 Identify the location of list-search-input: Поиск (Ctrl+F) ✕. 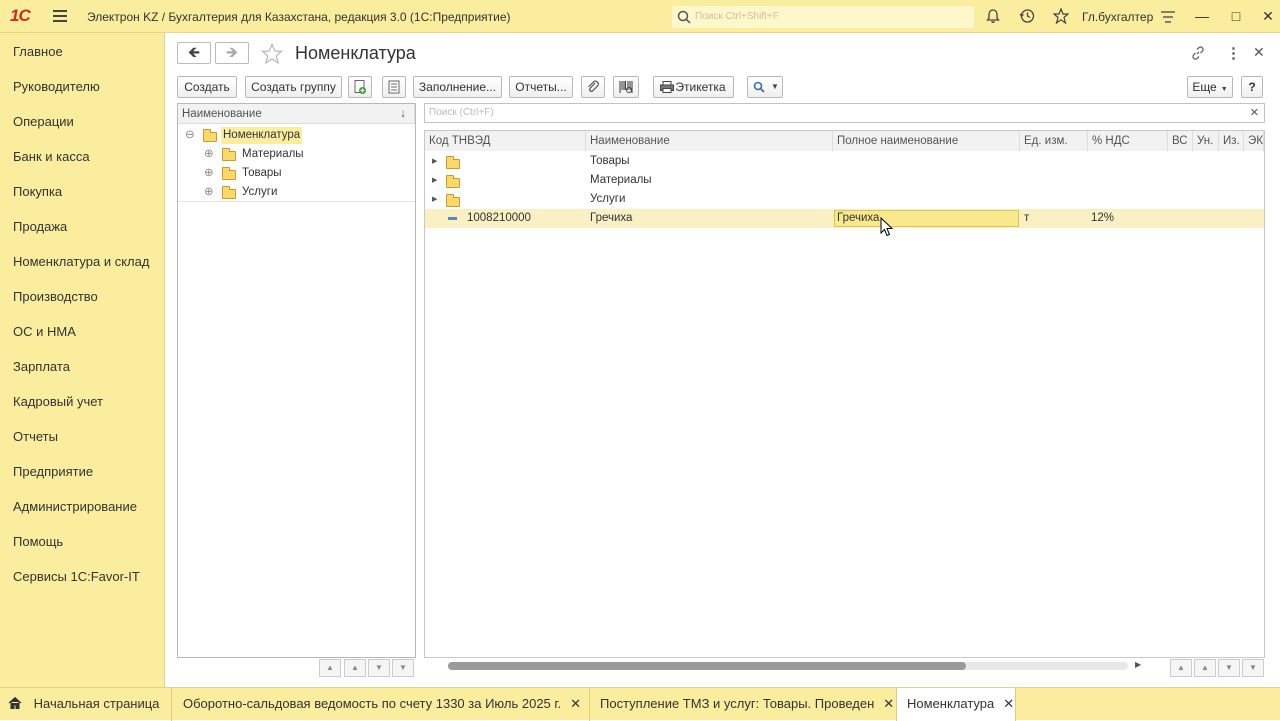
(844, 113).